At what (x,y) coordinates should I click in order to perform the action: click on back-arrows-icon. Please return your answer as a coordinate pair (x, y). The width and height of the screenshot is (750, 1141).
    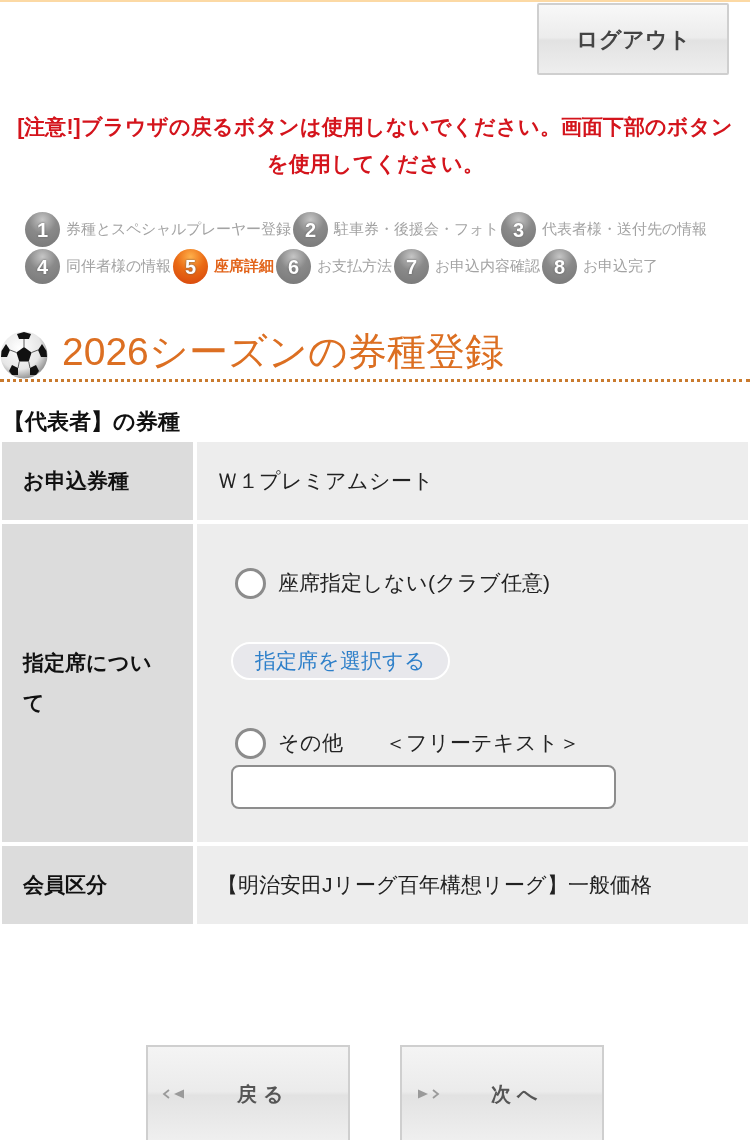
    Looking at the image, I should click on (174, 1093).